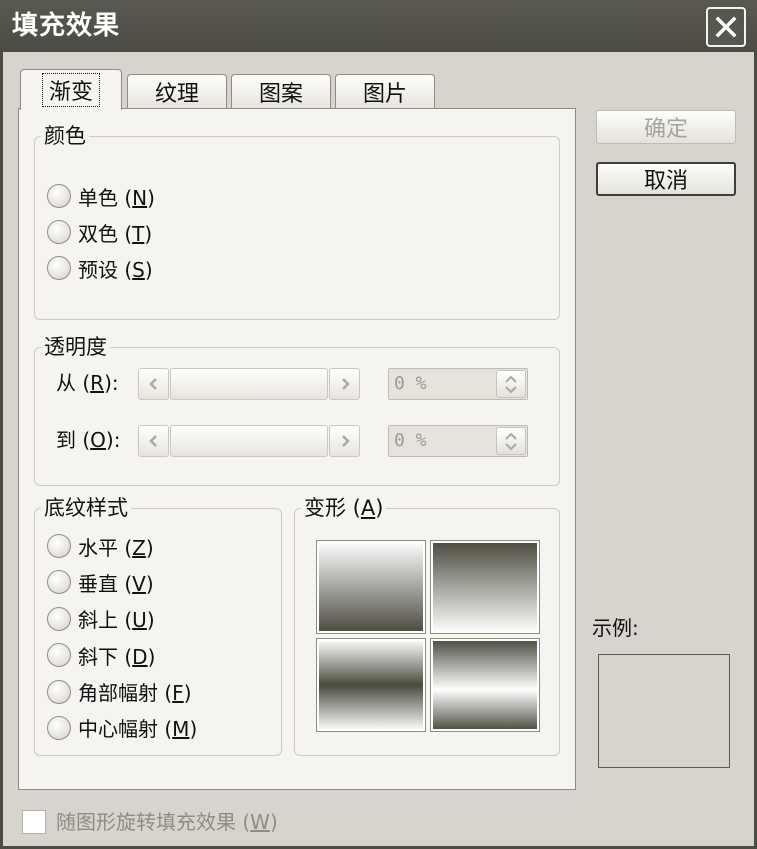  Describe the element at coordinates (115, 269) in the screenshot. I see `radio-label: 预设 (S)` at that location.